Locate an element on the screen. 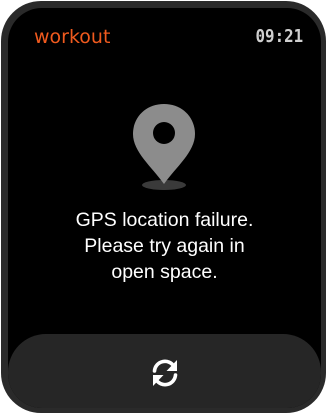 The width and height of the screenshot is (327, 414). refresh-icon is located at coordinates (164, 373).